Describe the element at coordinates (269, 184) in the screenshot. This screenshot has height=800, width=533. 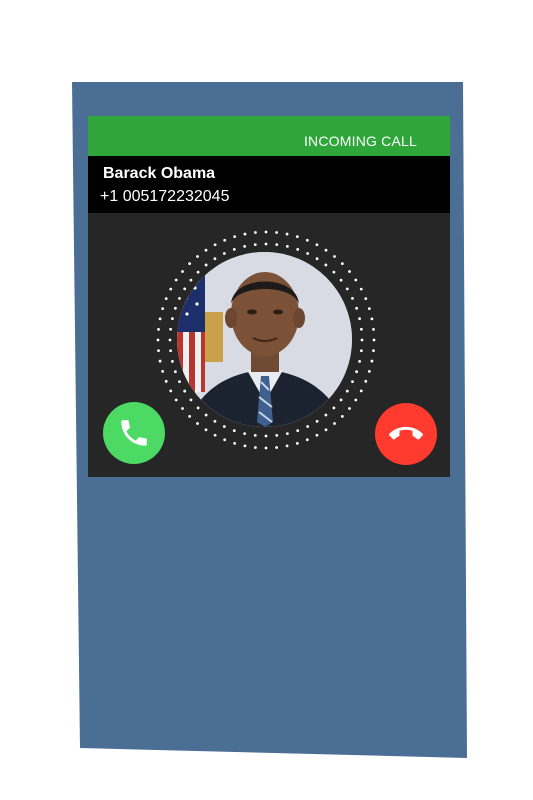
I see `caller-info: Barack Obama +1 005172232045` at that location.